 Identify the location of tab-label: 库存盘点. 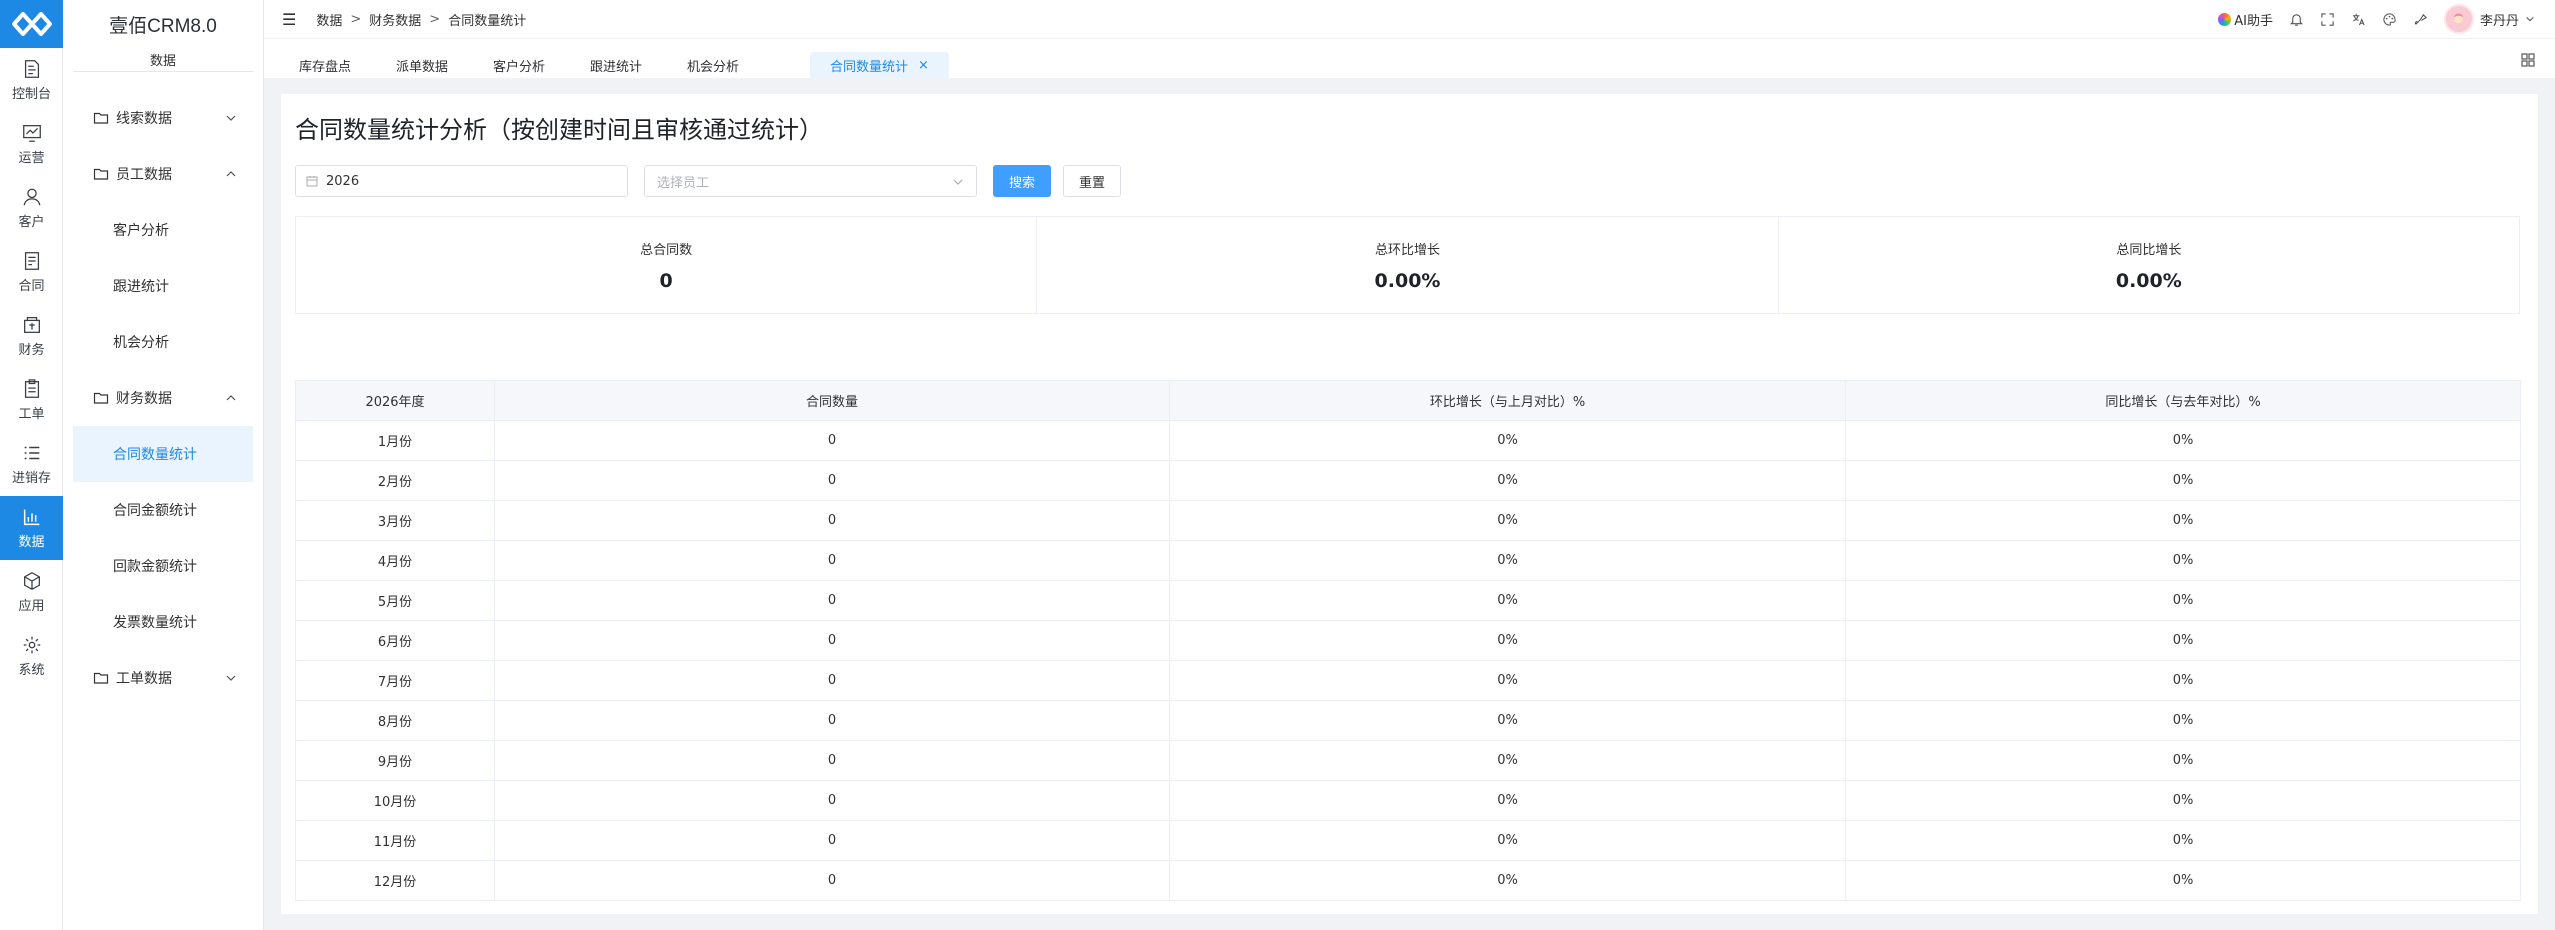
(325, 67).